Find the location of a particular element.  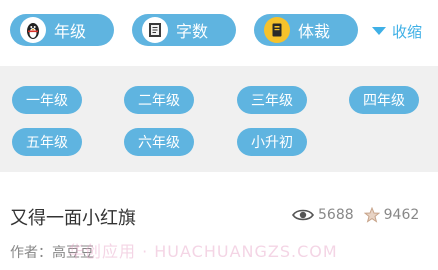

triangle-down-icon is located at coordinates (379, 31).